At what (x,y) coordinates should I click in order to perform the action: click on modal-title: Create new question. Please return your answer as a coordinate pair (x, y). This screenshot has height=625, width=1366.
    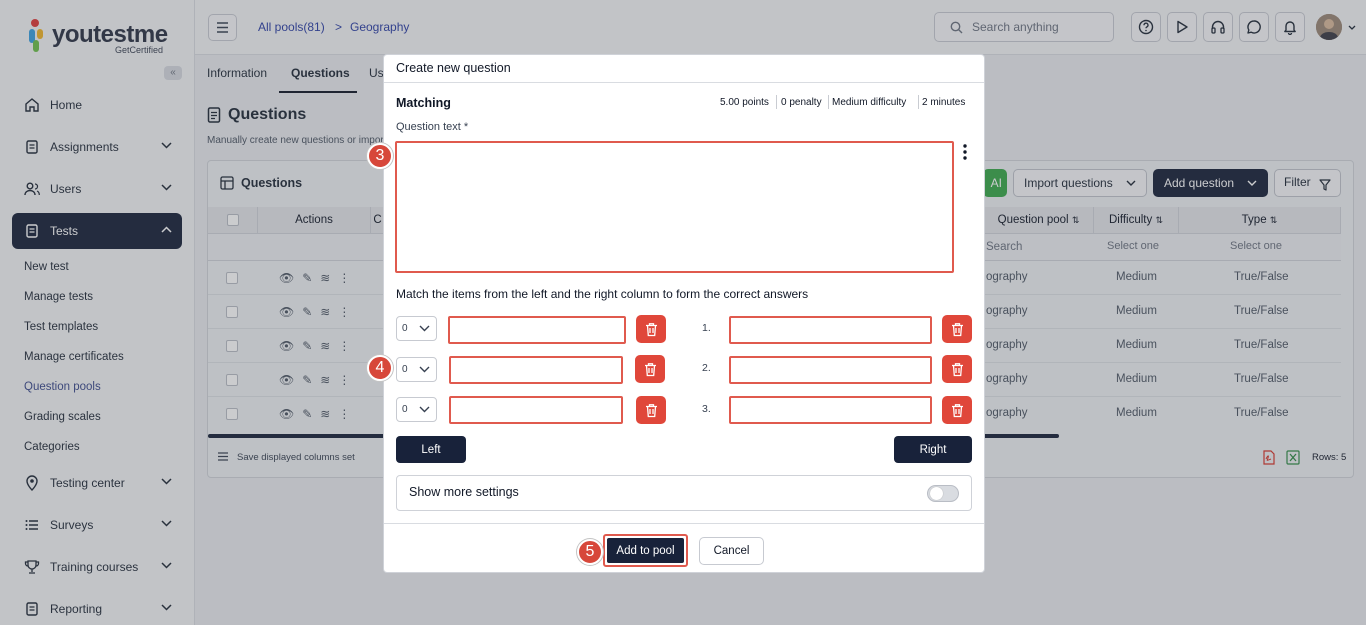
    Looking at the image, I should click on (453, 68).